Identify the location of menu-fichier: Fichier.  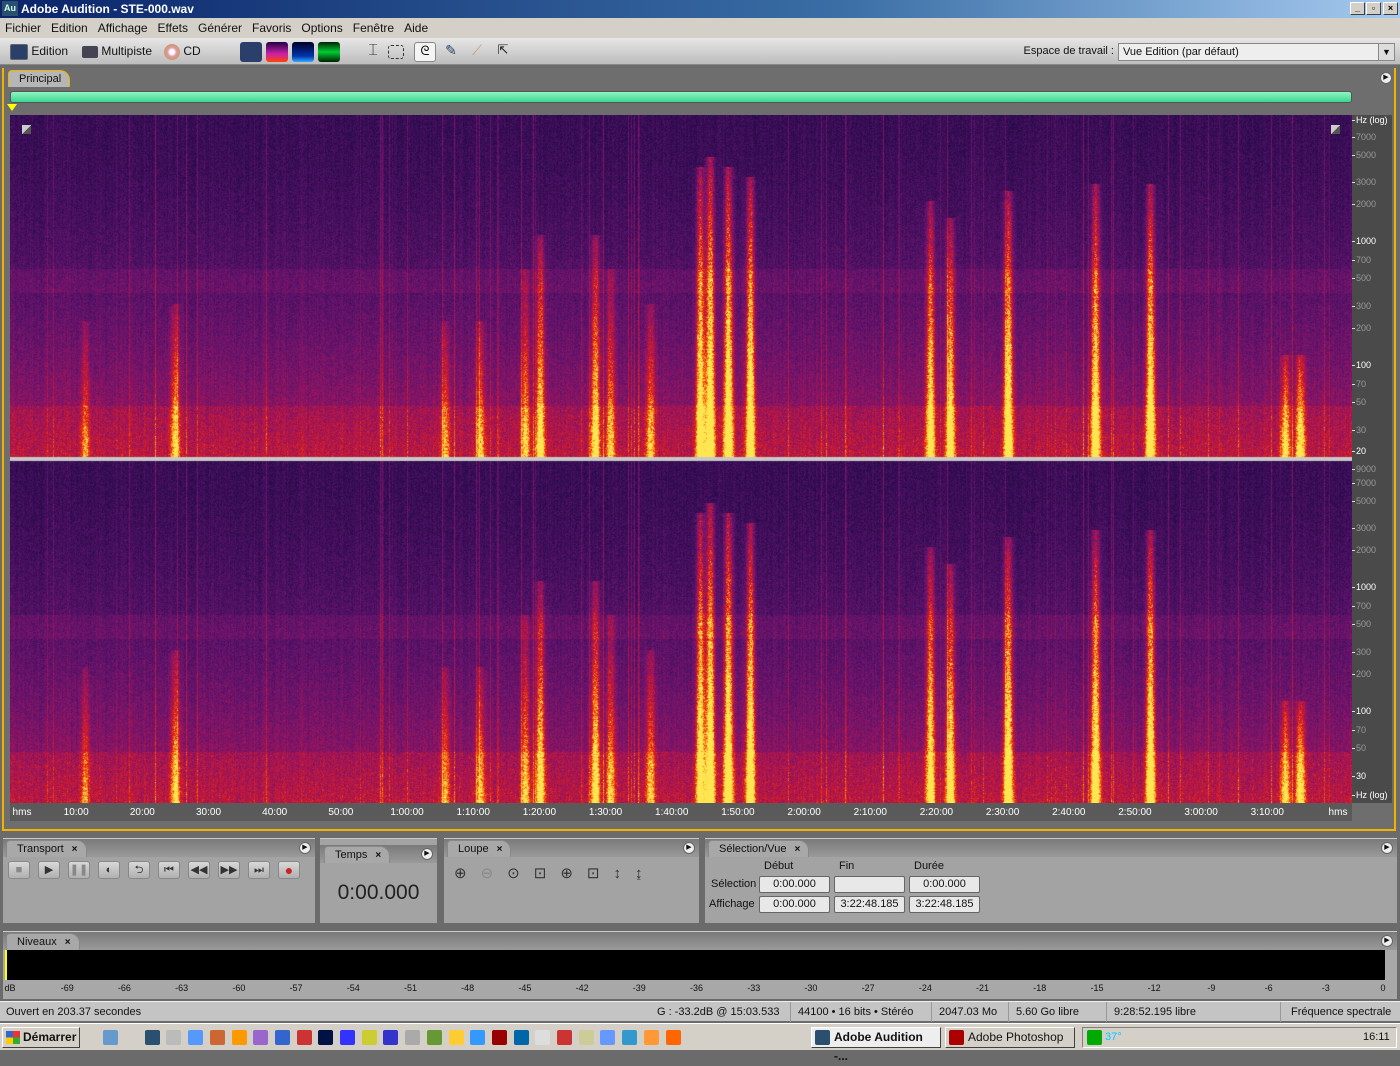
(23, 28).